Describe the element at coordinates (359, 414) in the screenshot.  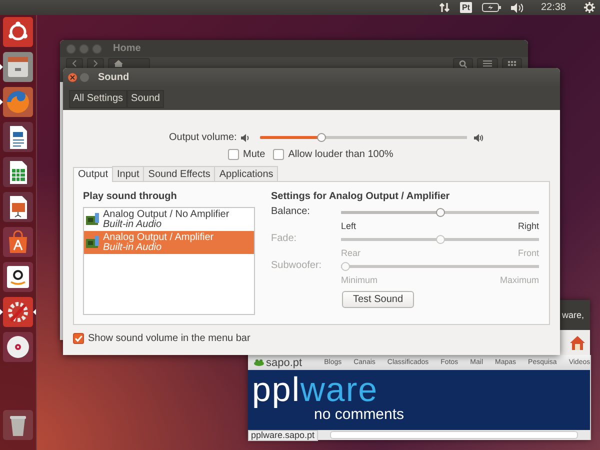
I see `site-tagline: no comments` at that location.